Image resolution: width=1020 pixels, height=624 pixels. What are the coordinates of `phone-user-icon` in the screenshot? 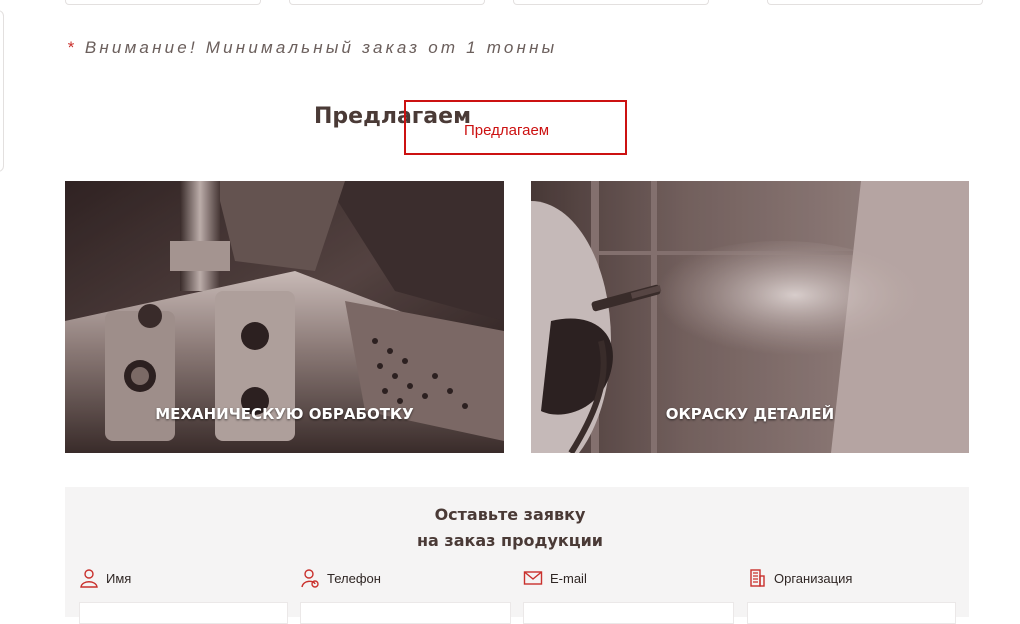 It's located at (310, 578).